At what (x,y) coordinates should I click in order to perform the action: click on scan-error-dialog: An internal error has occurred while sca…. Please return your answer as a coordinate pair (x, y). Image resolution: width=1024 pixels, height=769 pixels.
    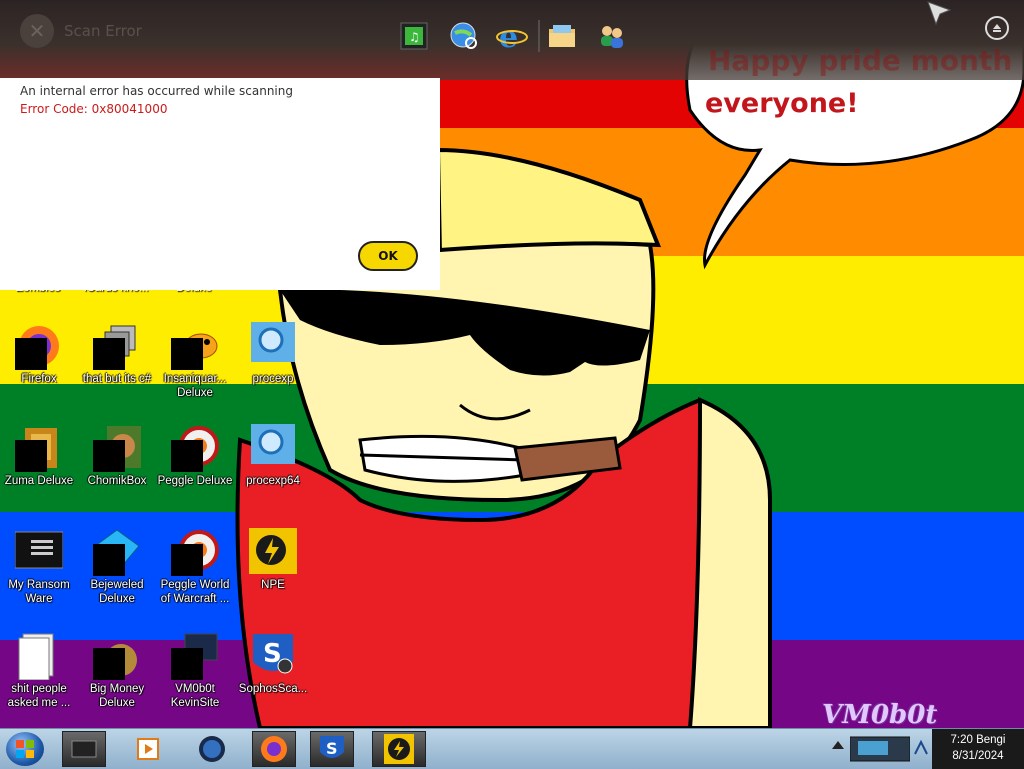
    Looking at the image, I should click on (220, 184).